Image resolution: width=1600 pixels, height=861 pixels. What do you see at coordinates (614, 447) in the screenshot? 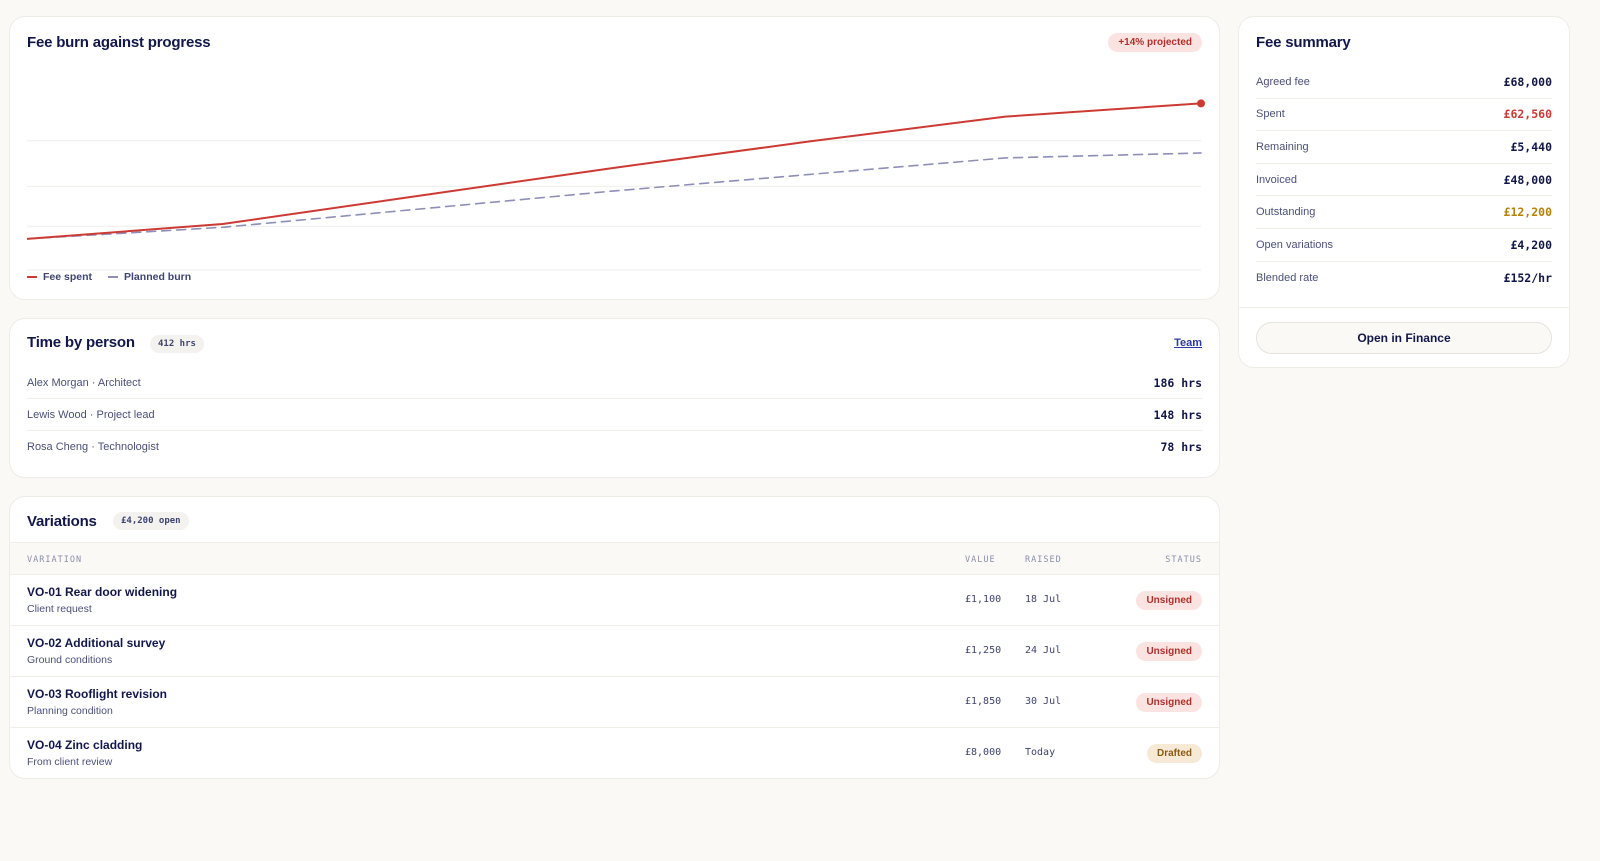
I see `person-row: Rosa Cheng · Technologist 78 hrs` at bounding box center [614, 447].